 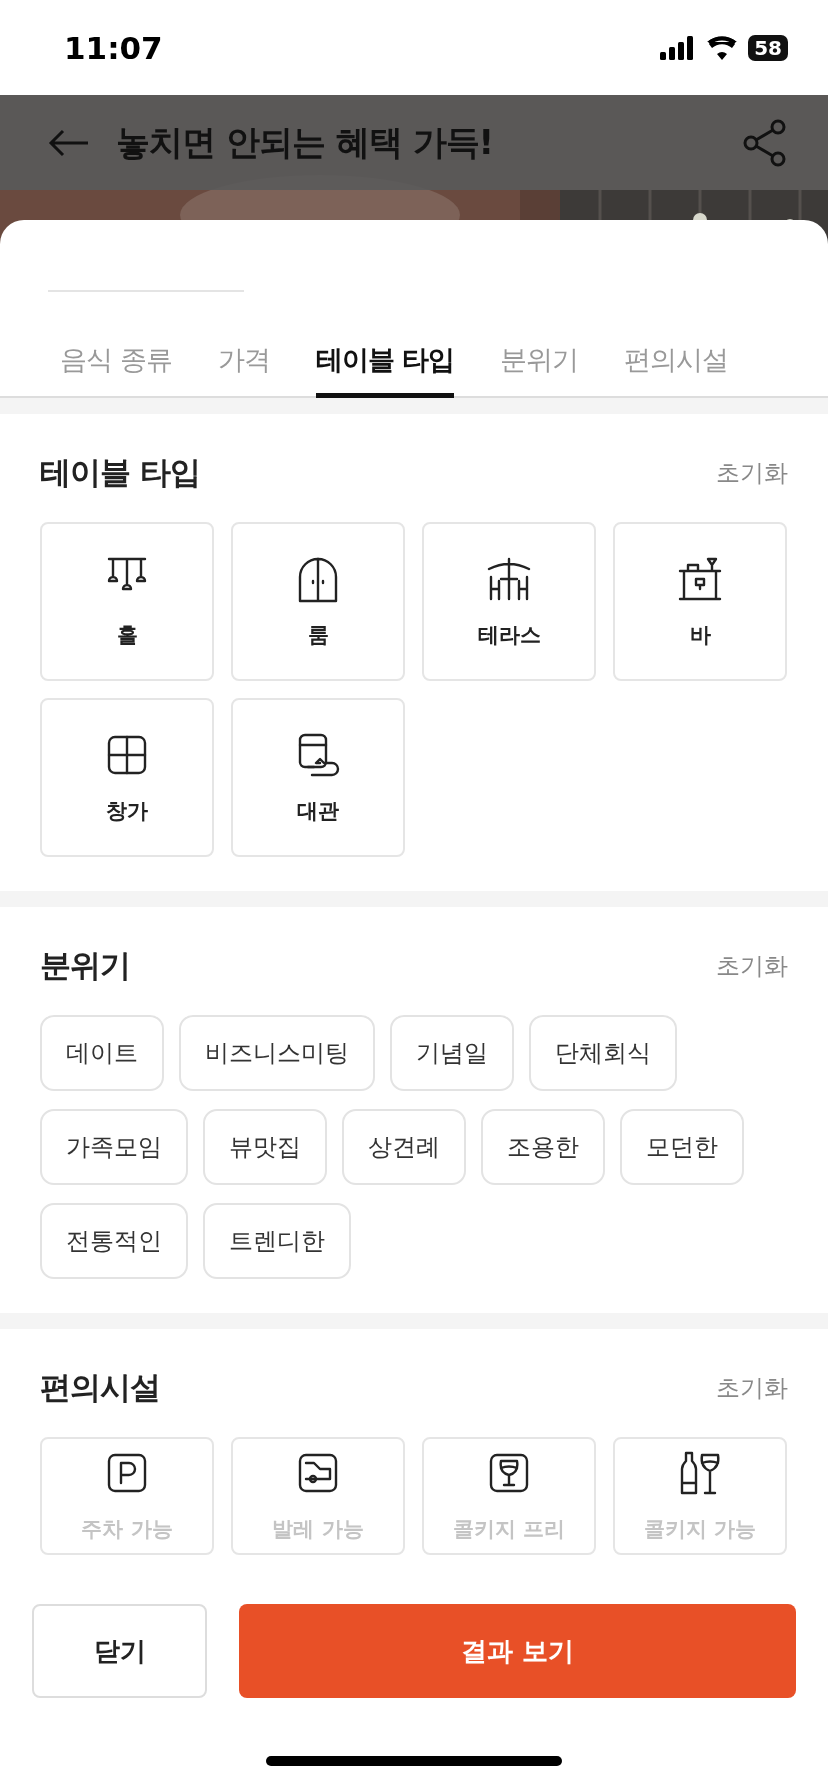 I want to click on mood-chip: 단체회식, so click(x=603, y=1053).